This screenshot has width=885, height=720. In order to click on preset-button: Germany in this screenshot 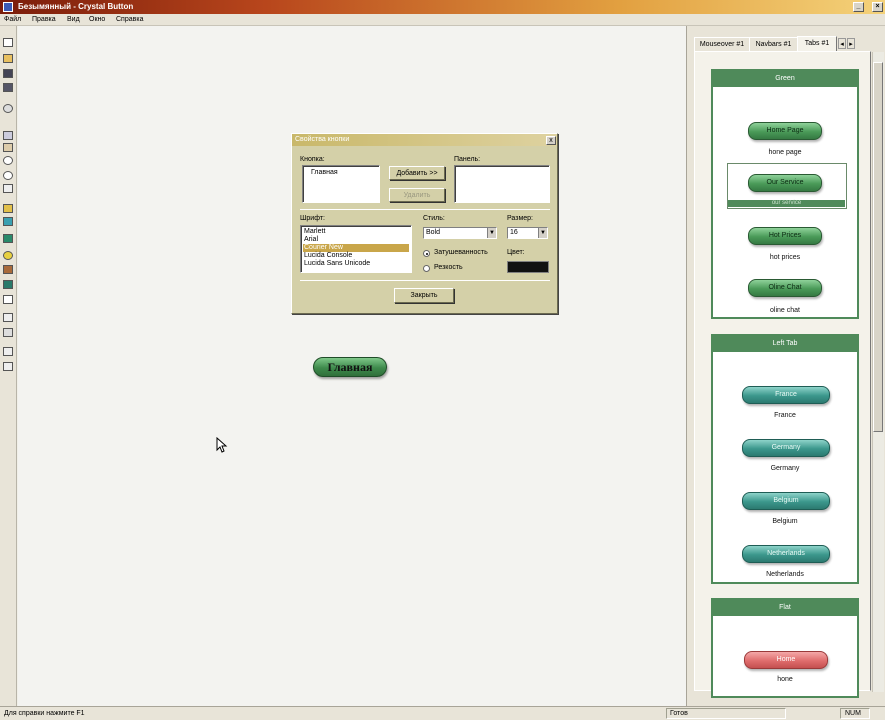, I will do `click(786, 448)`.